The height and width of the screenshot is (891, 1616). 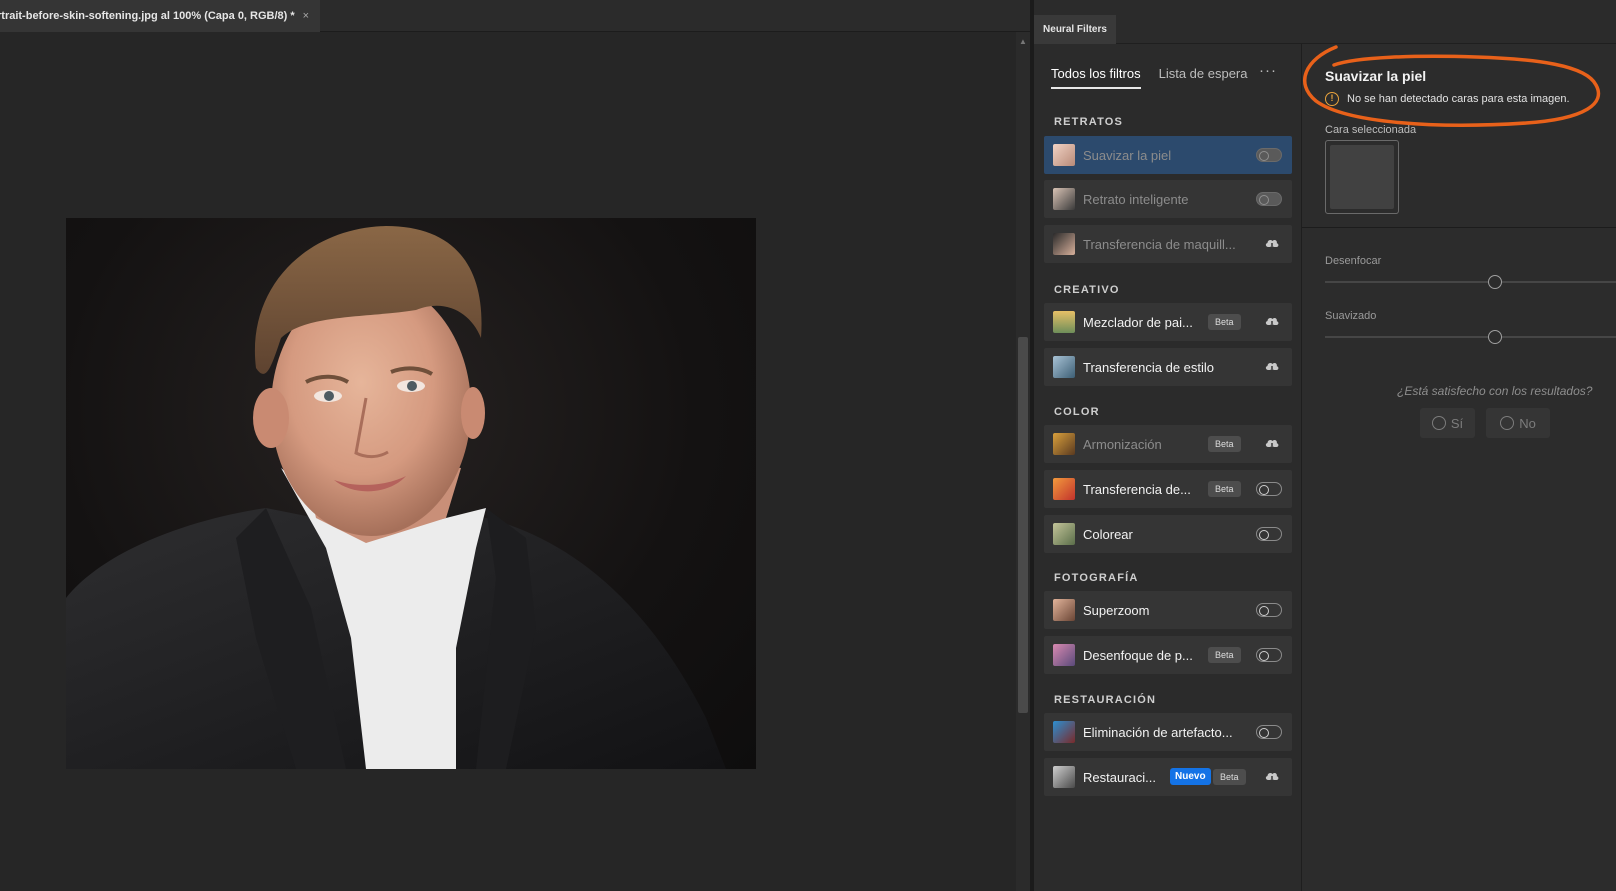 What do you see at coordinates (1353, 261) in the screenshot?
I see `slider-label-desenfocar: Desenfocar` at bounding box center [1353, 261].